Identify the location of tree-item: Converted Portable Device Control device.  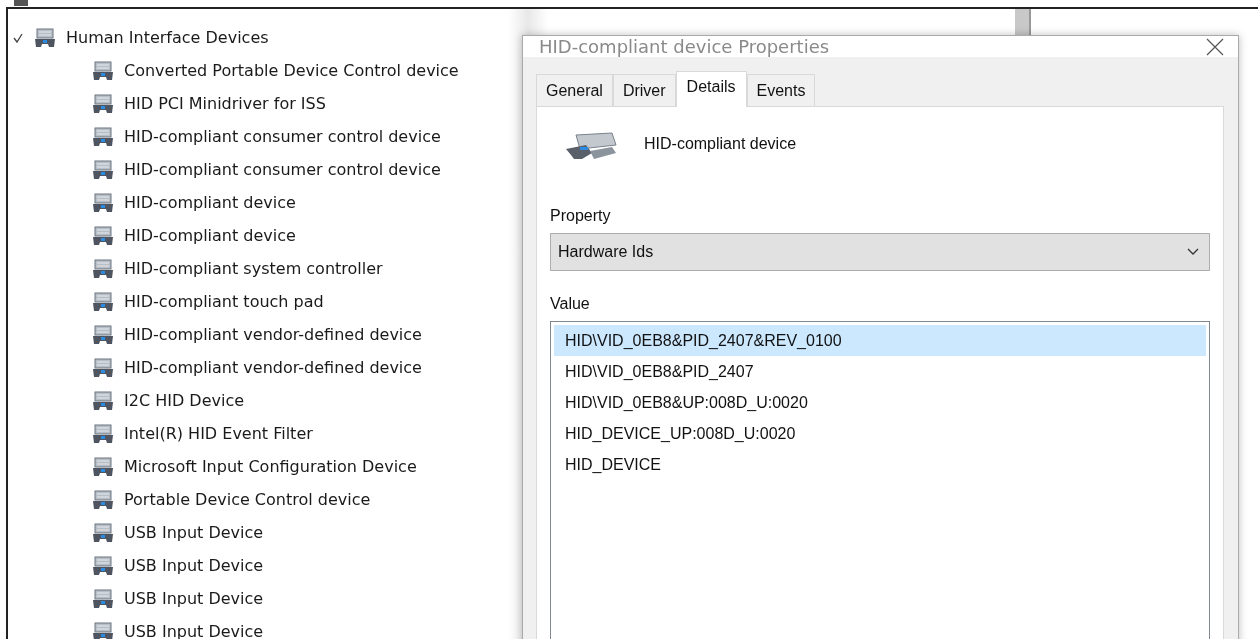
(291, 70).